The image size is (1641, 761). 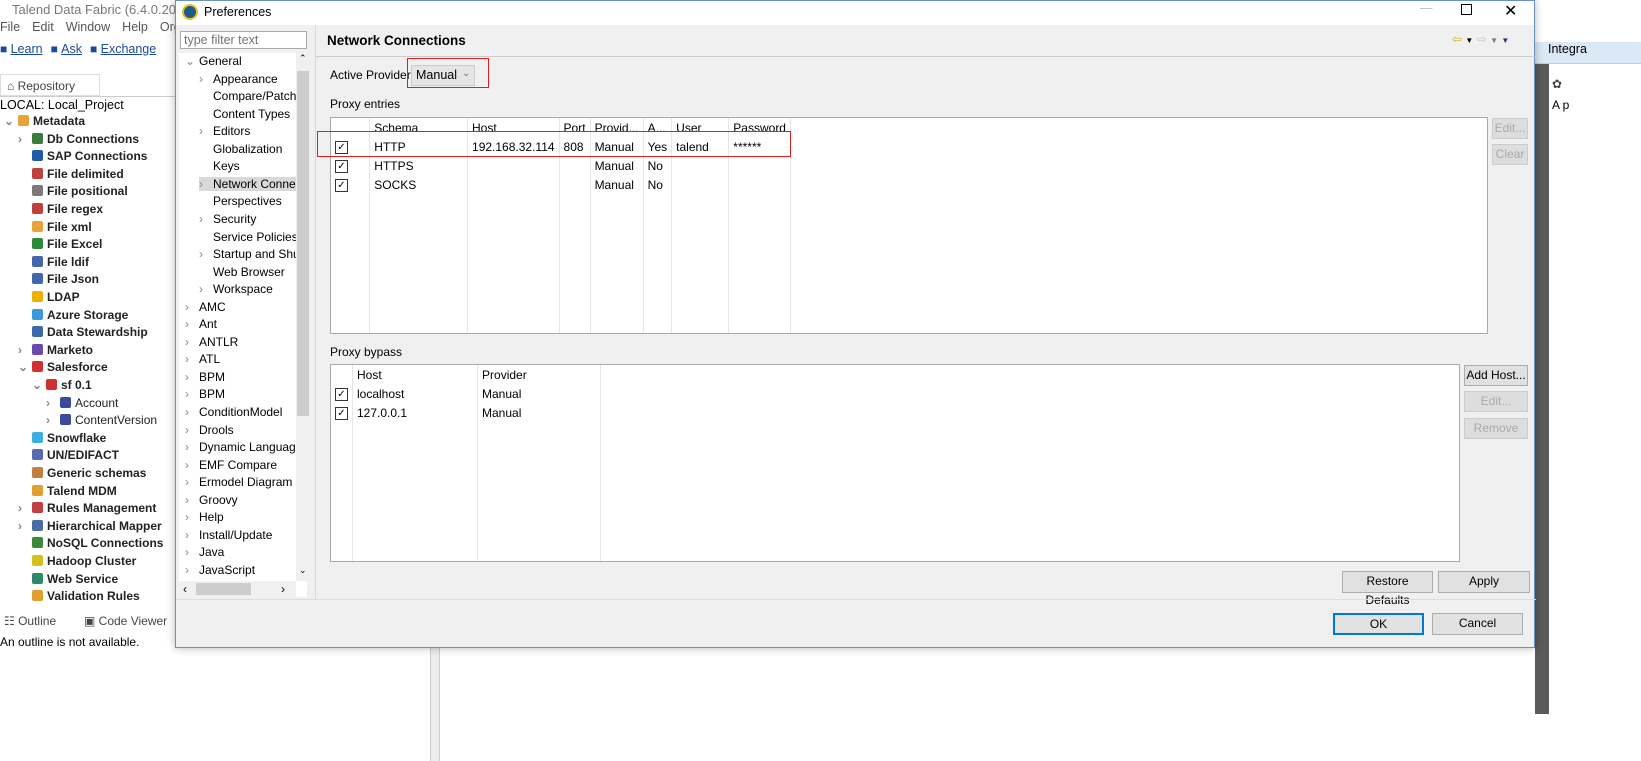 What do you see at coordinates (71, 49) in the screenshot?
I see `toolbar-link: Ask` at bounding box center [71, 49].